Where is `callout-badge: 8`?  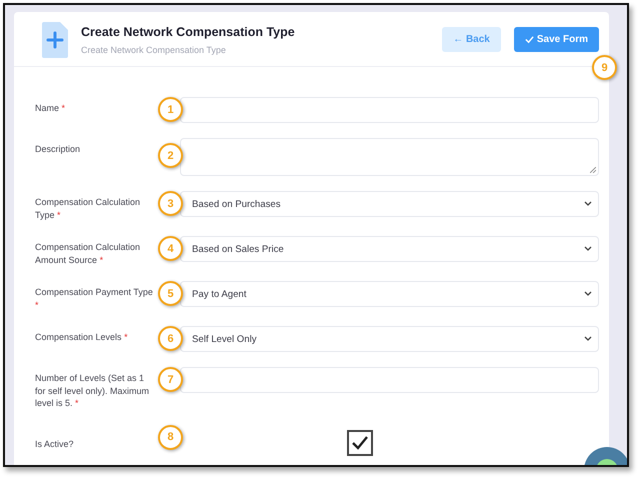 callout-badge: 8 is located at coordinates (170, 437).